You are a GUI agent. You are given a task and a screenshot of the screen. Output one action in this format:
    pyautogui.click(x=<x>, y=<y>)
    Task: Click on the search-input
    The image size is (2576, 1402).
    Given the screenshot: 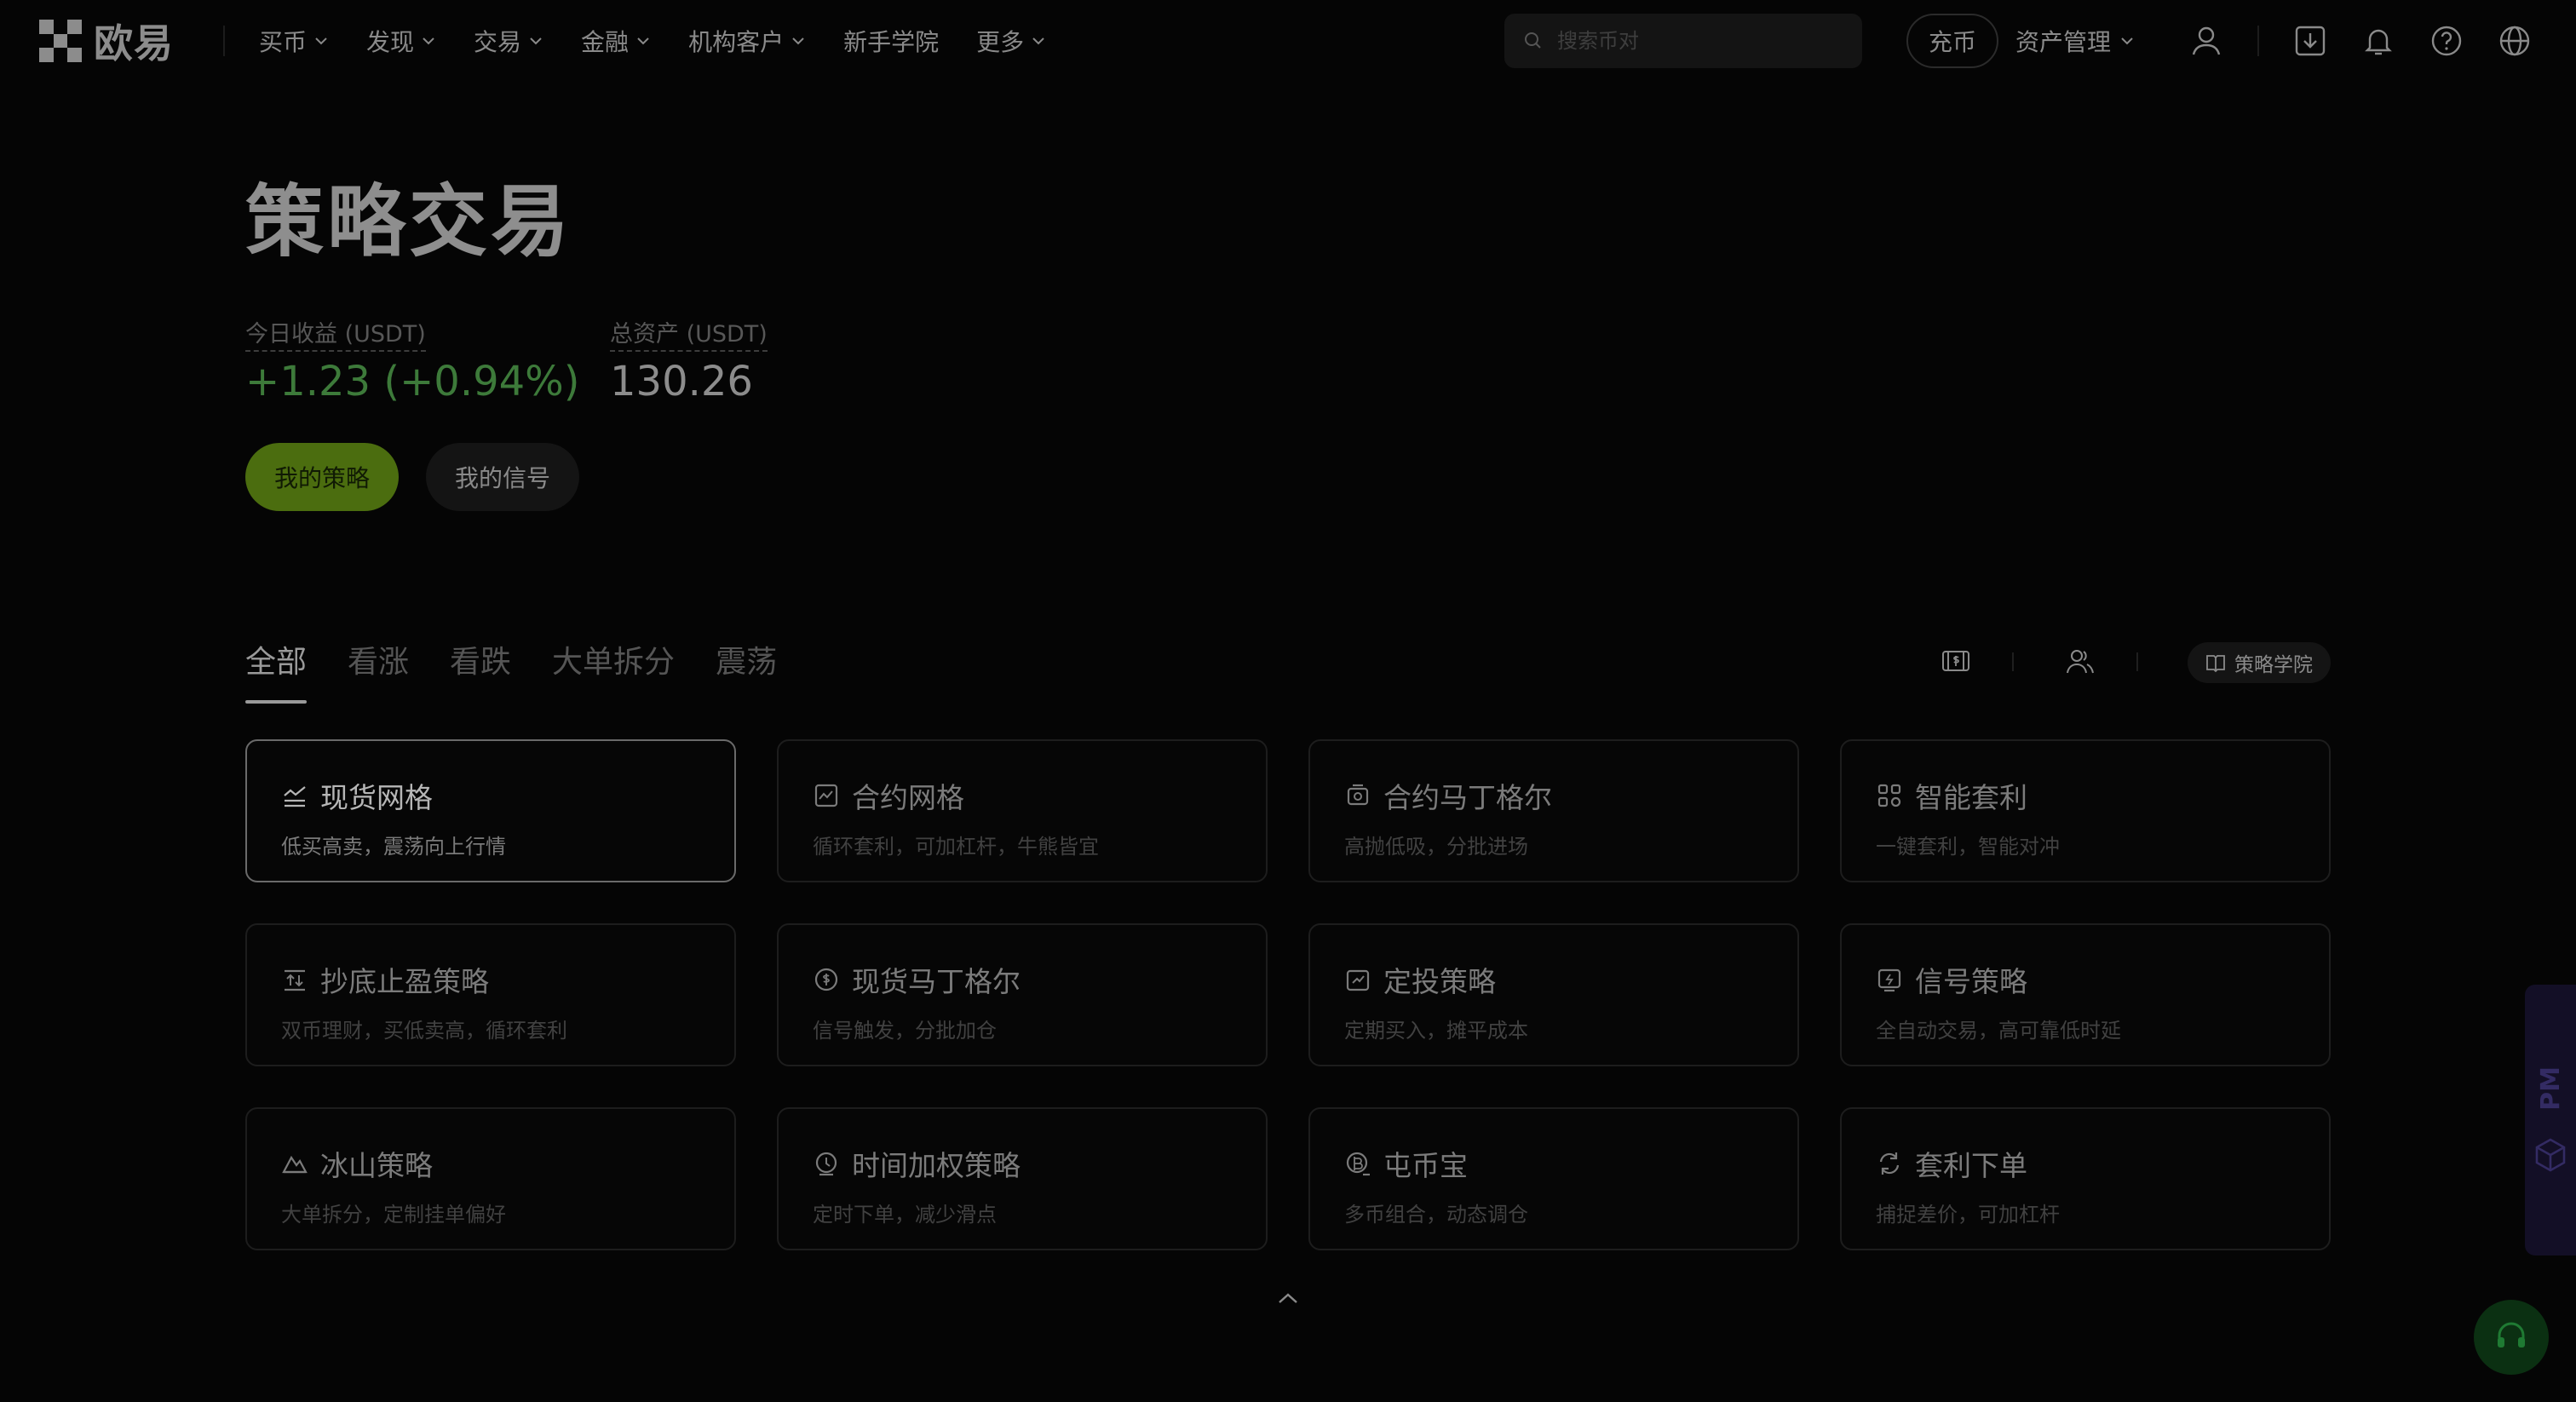 What is the action you would take?
    pyautogui.click(x=1700, y=41)
    